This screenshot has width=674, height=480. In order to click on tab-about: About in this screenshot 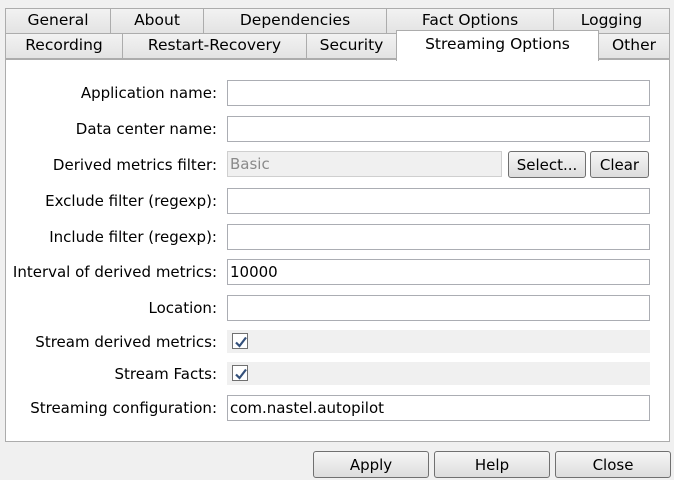, I will do `click(157, 21)`.